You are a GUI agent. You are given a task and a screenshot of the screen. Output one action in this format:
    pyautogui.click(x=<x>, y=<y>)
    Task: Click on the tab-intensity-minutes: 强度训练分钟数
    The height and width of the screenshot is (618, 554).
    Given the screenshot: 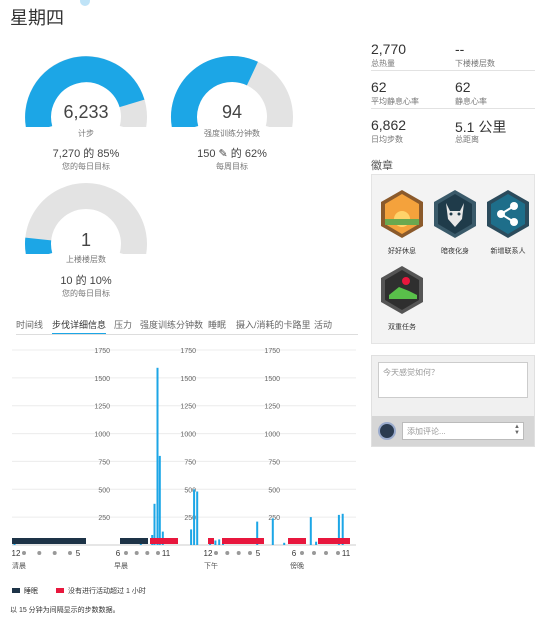 What is the action you would take?
    pyautogui.click(x=171, y=324)
    